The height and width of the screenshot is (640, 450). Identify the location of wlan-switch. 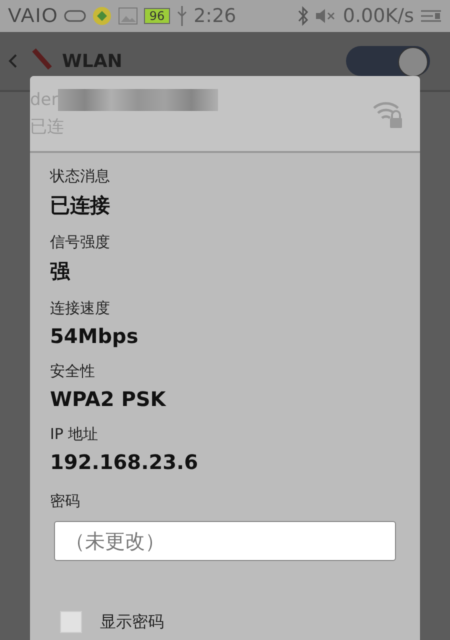
(388, 61).